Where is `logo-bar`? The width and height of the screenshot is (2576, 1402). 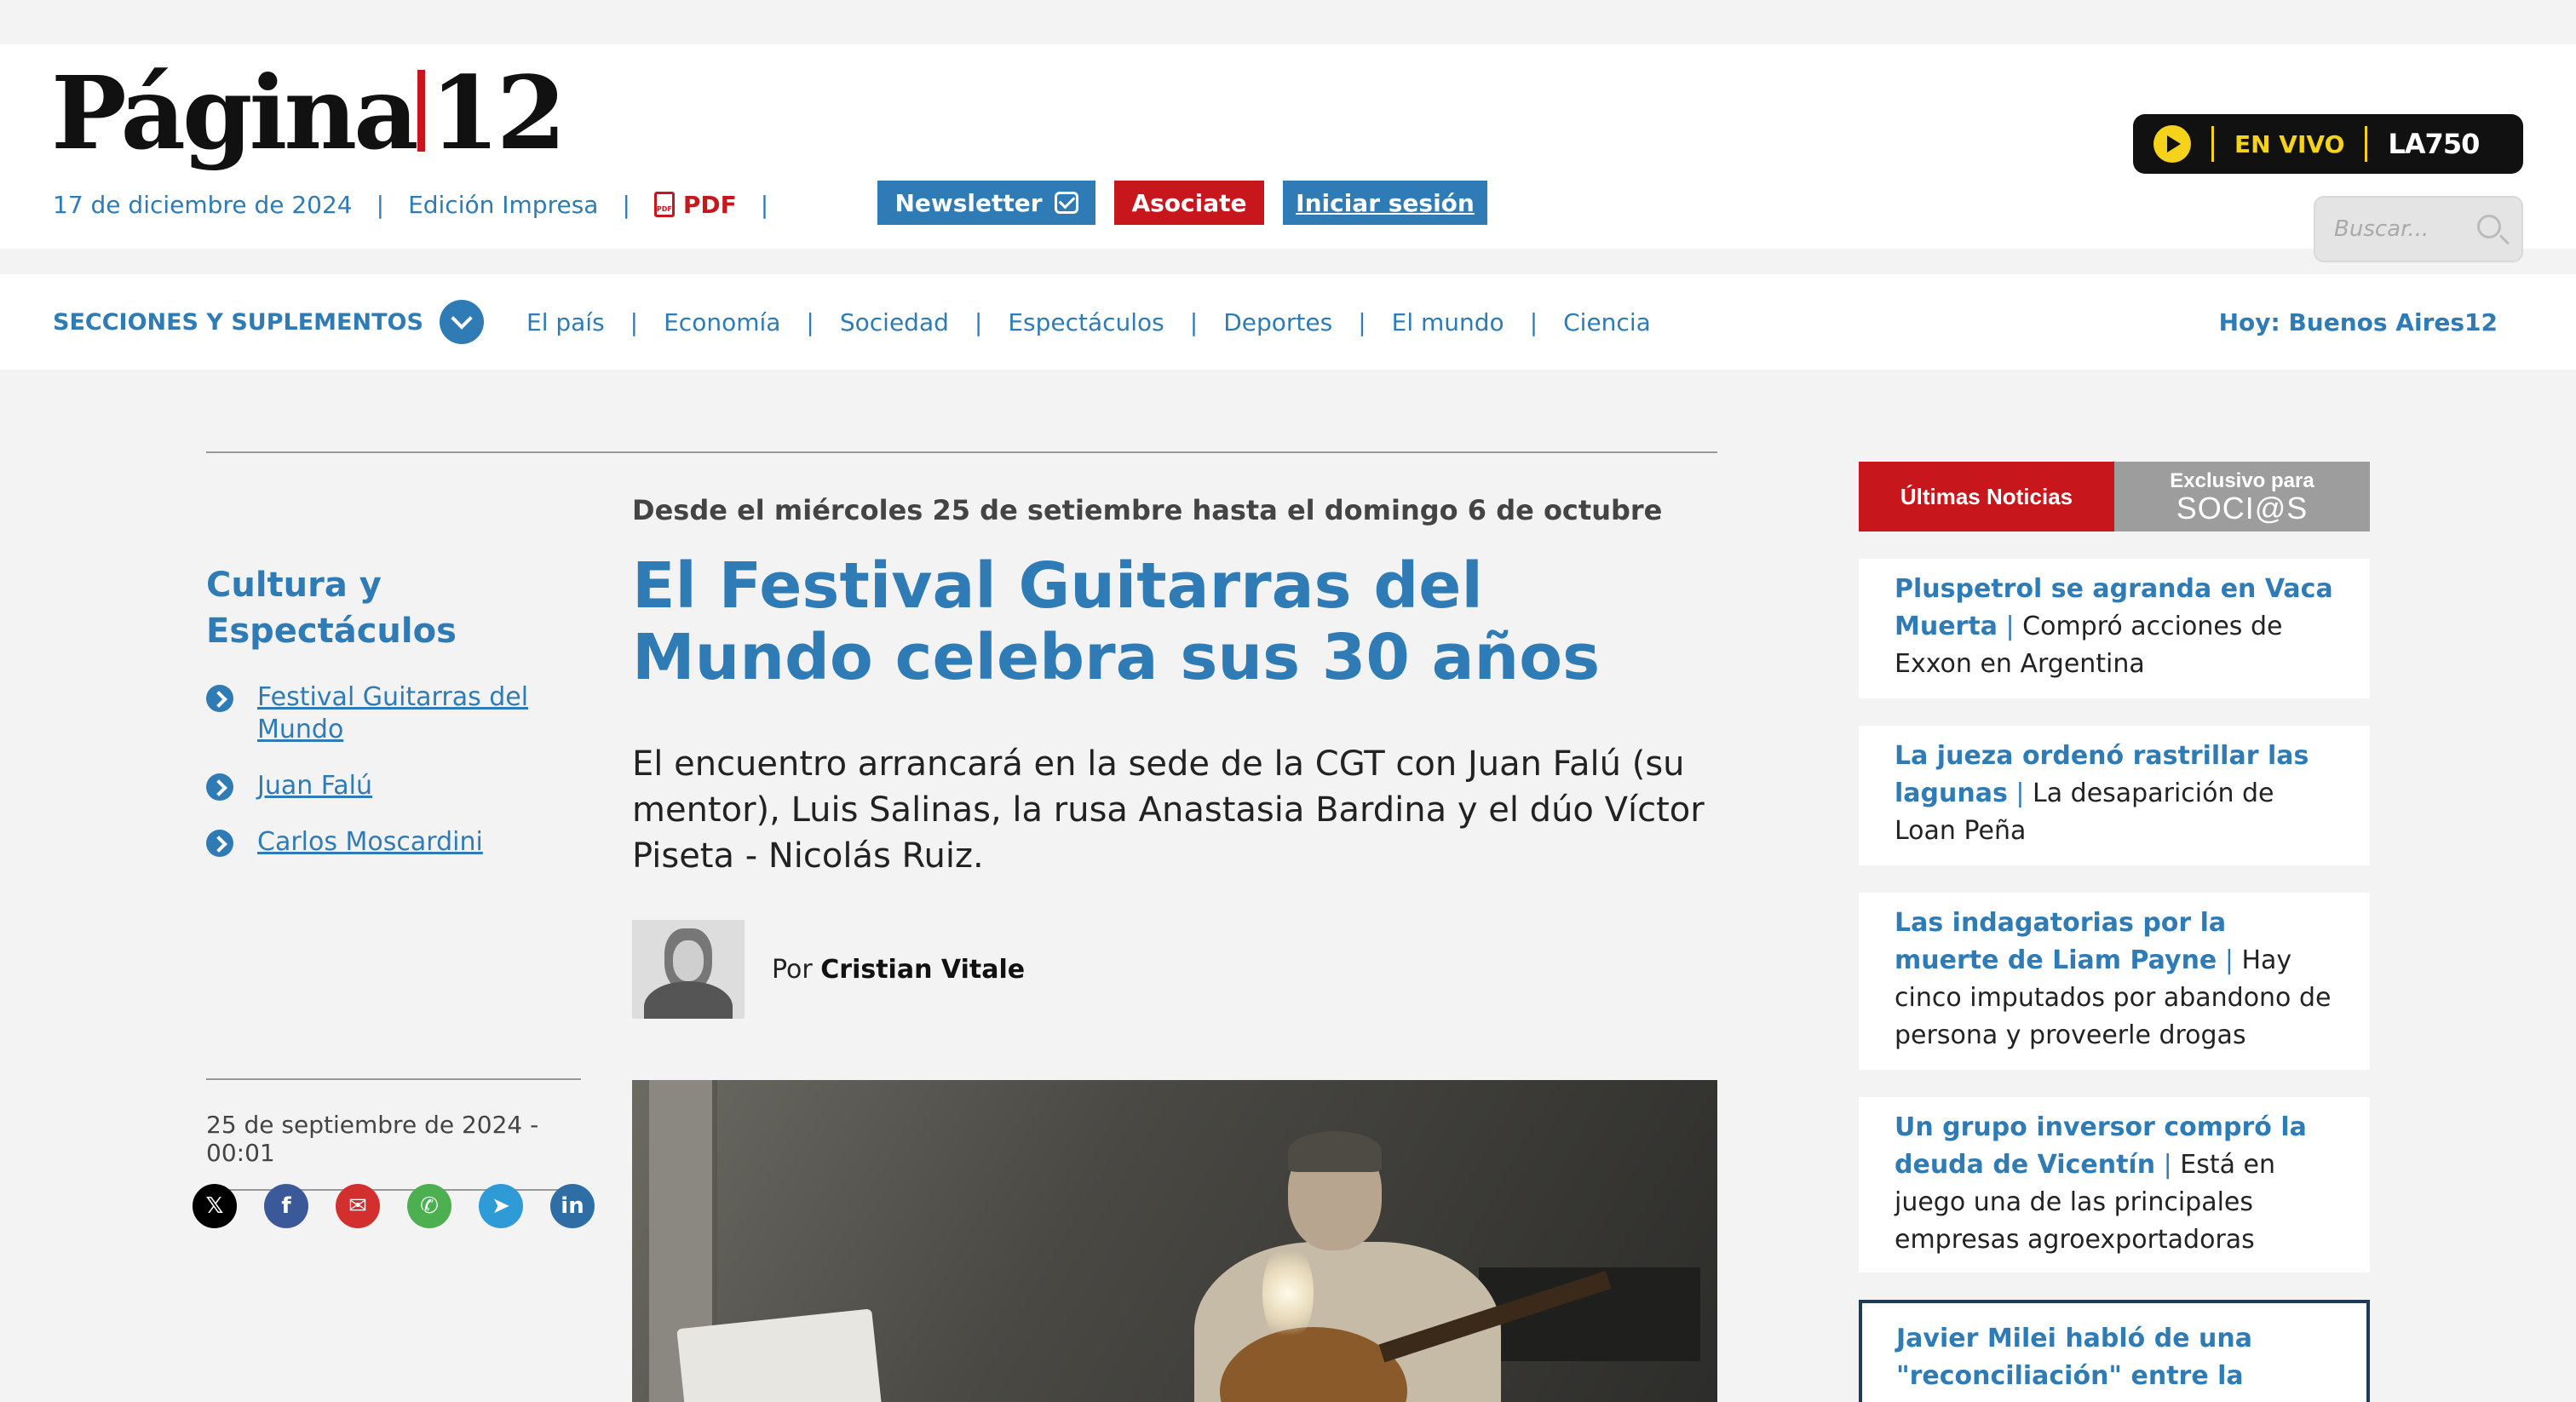
logo-bar is located at coordinates (421, 111).